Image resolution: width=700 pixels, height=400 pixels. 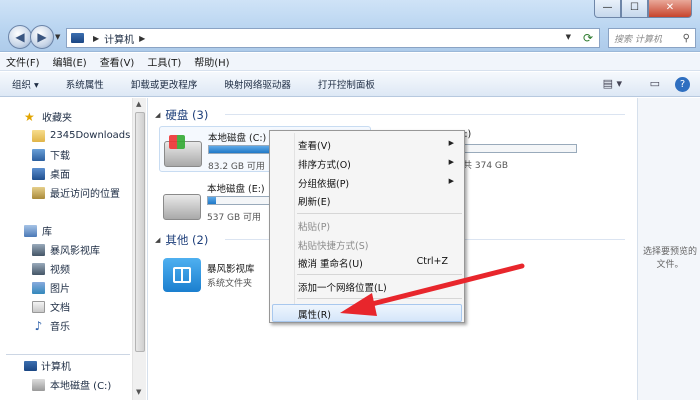 What do you see at coordinates (330, 263) in the screenshot?
I see `menu-item-undo-rename: 撤消 重命名(U)` at bounding box center [330, 263].